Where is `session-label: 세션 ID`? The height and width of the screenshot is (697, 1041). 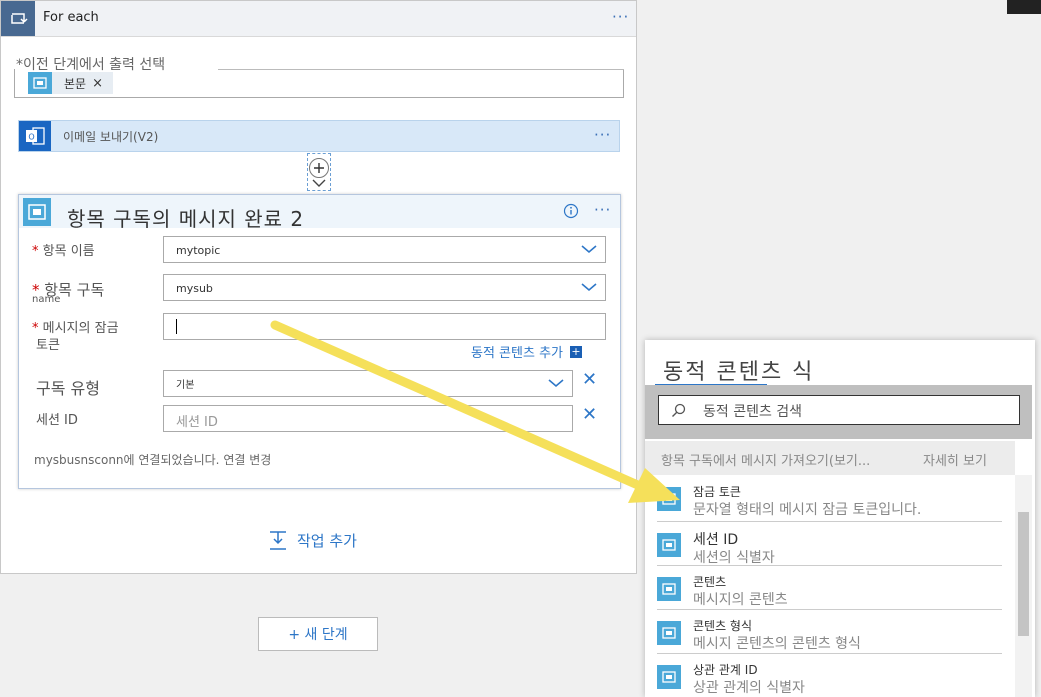
session-label: 세션 ID is located at coordinates (57, 420).